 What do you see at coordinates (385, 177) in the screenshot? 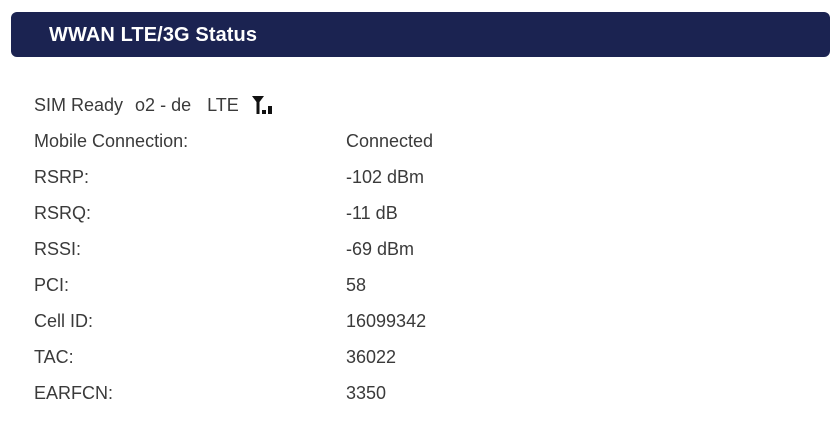
I see `row-value: -102 dBm` at bounding box center [385, 177].